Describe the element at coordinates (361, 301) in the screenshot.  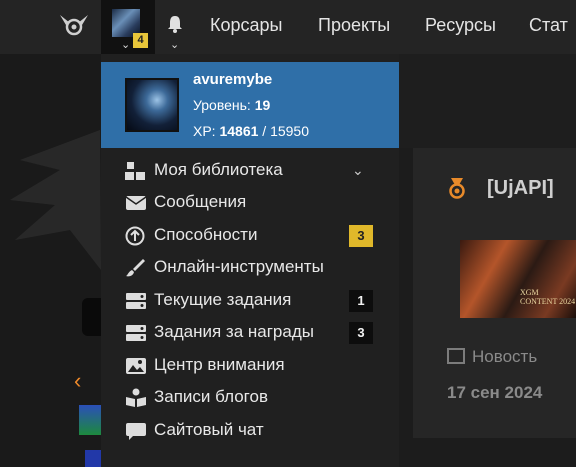
I see `current-tasks-count-badge: 1` at that location.